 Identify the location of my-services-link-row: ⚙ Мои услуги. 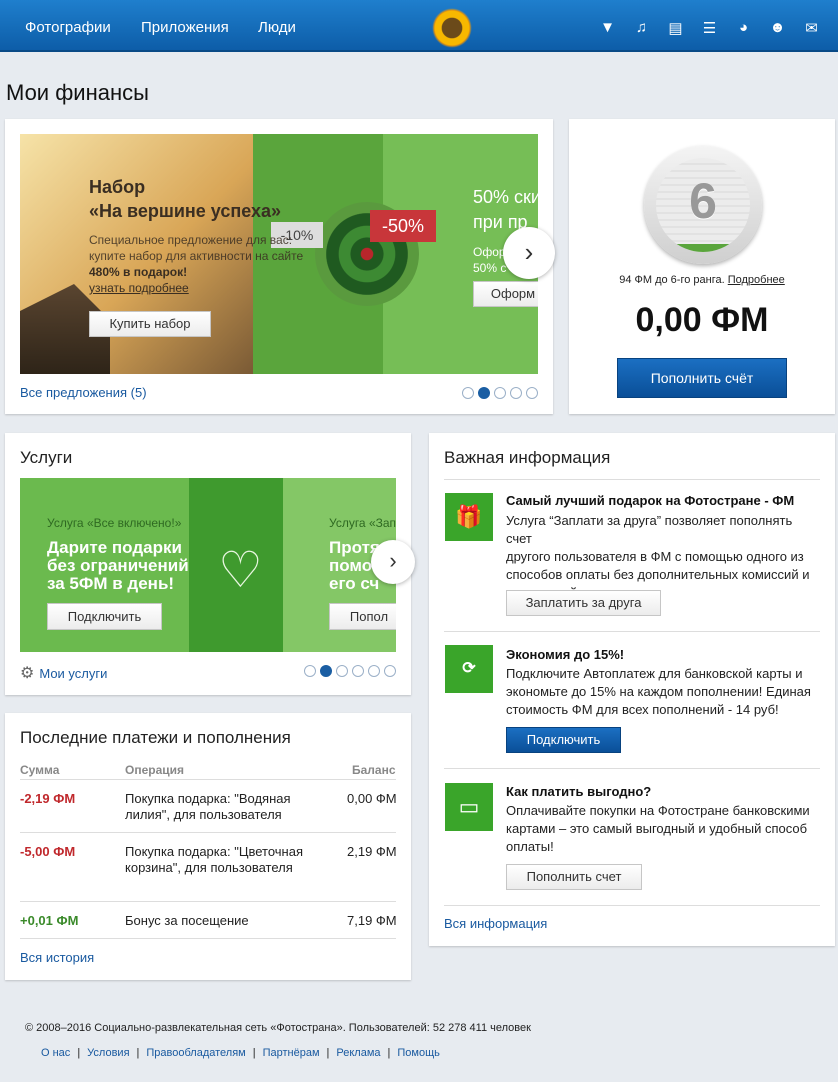
(63, 673).